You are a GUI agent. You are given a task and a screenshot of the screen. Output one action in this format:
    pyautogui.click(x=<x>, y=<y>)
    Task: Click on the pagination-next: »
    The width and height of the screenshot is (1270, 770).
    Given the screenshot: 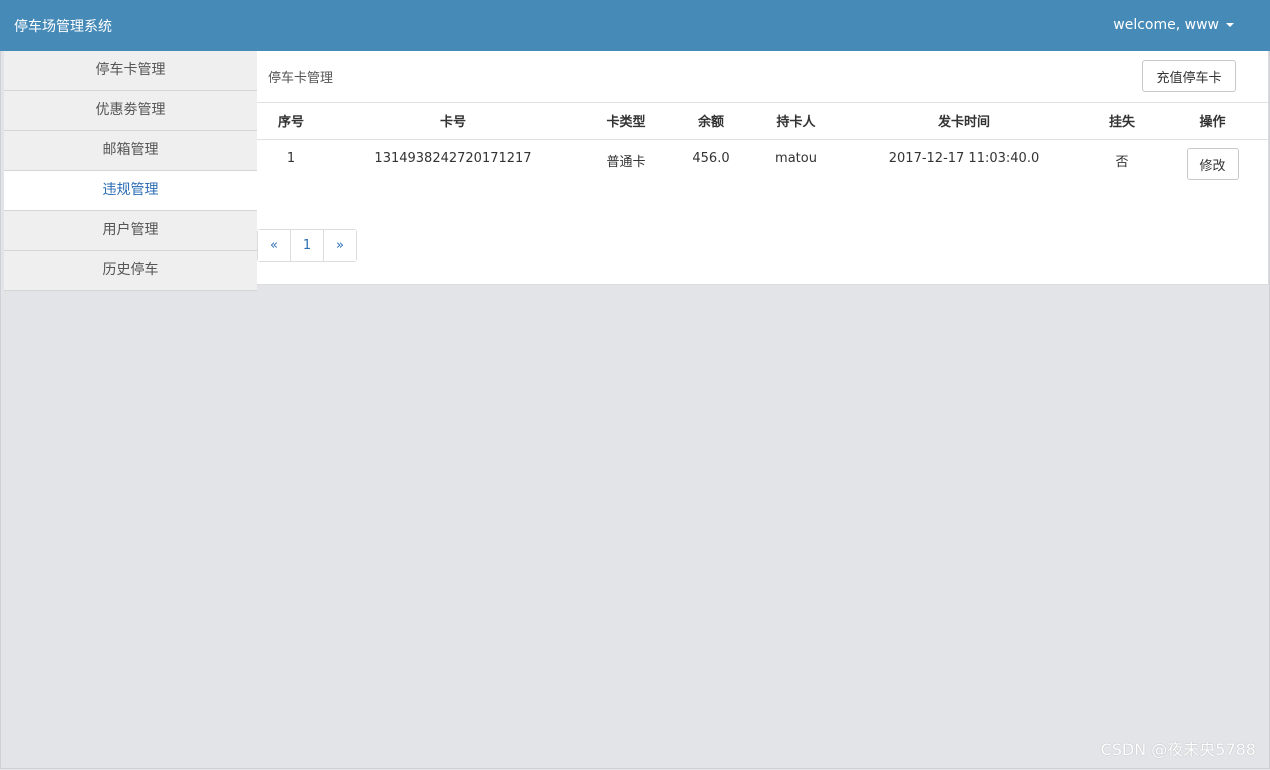 What is the action you would take?
    pyautogui.click(x=340, y=245)
    